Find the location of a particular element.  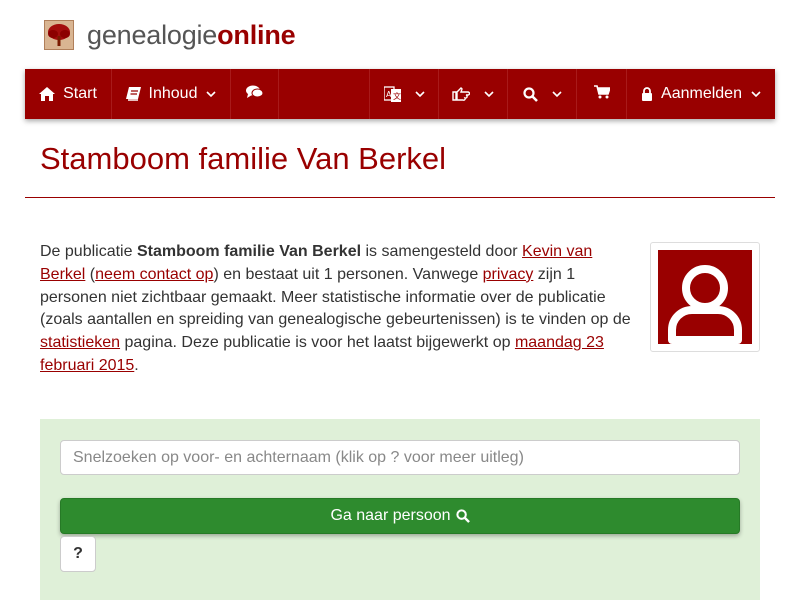

desc-text: ( is located at coordinates (90, 274).